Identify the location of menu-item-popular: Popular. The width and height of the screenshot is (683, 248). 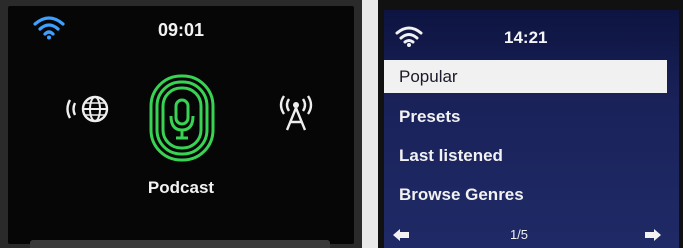
(525, 76).